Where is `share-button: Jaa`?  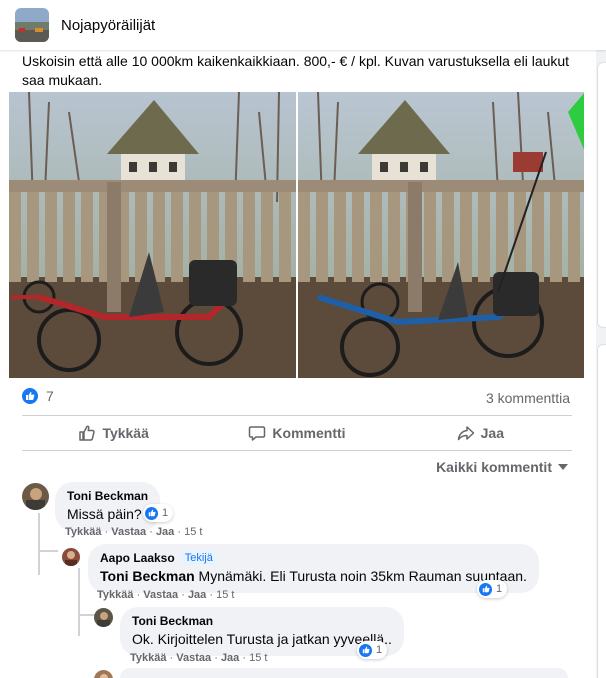
share-button: Jaa is located at coordinates (480, 433).